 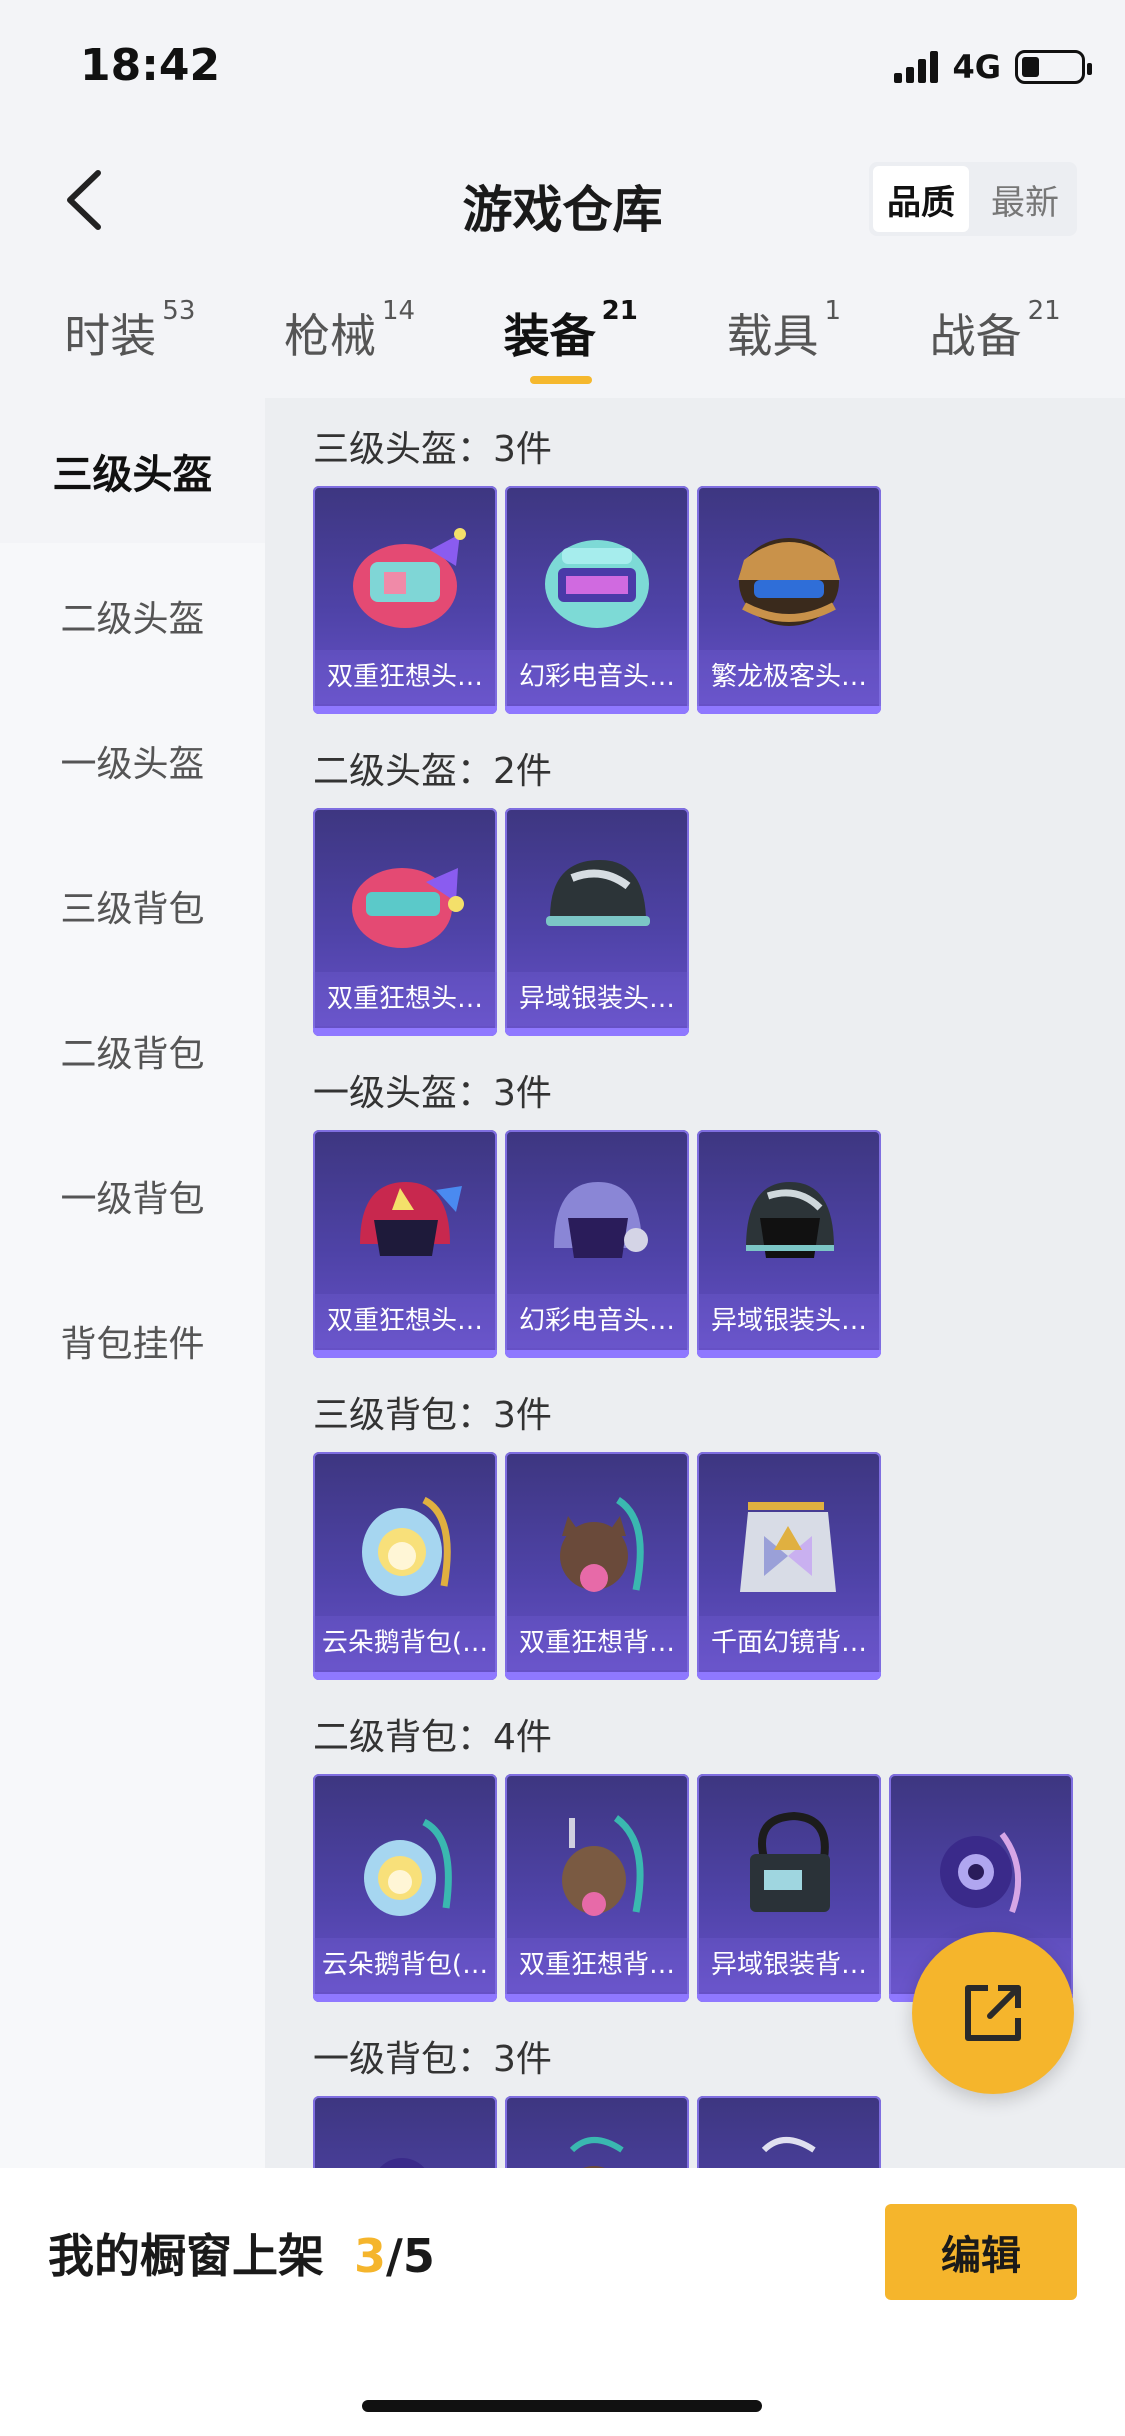 What do you see at coordinates (975, 336) in the screenshot?
I see `tab-label: 战备` at bounding box center [975, 336].